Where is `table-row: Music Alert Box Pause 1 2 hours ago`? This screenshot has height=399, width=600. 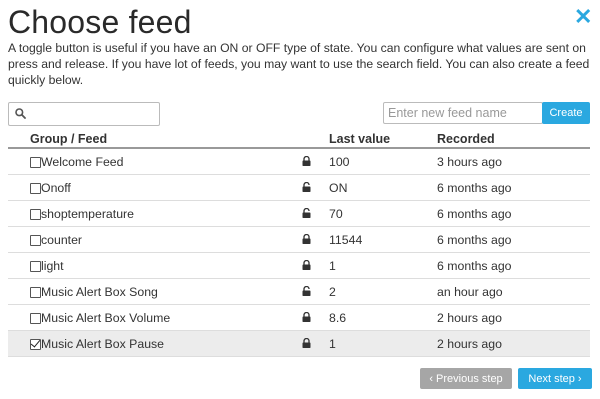
table-row: Music Alert Box Pause 1 2 hours ago is located at coordinates (299, 343).